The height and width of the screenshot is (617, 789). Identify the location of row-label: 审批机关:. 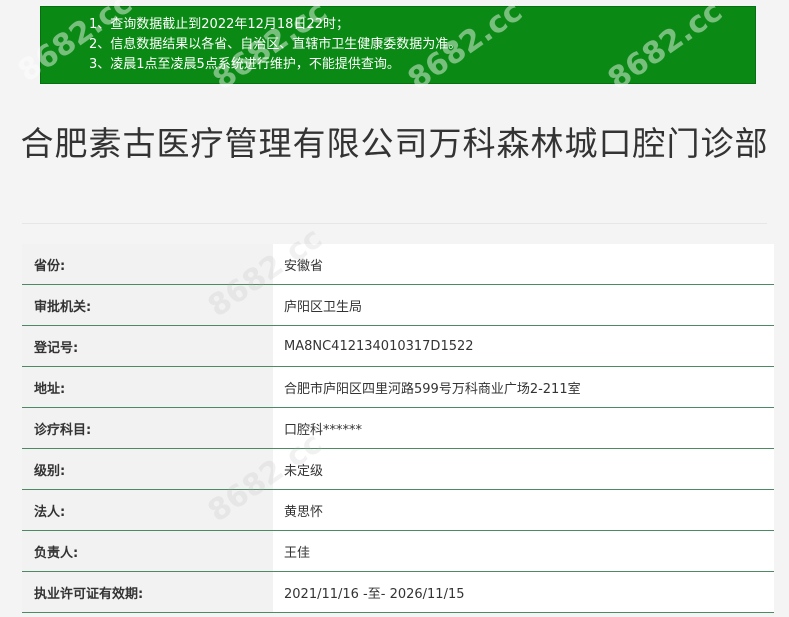
(147, 305).